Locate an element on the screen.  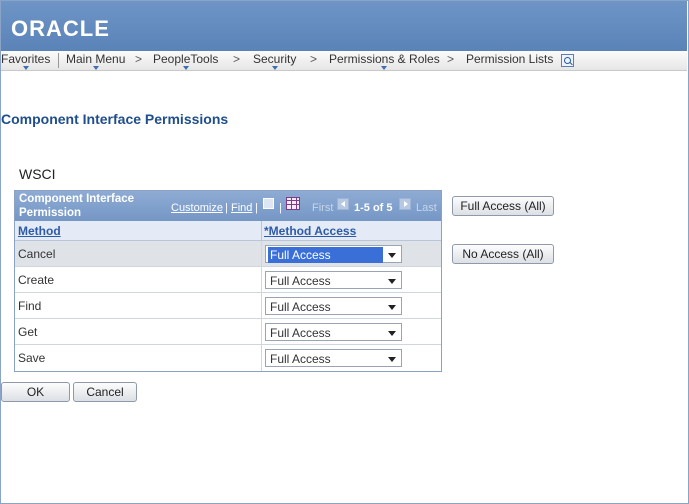
nav-favorites: Favorites is located at coordinates (26, 61).